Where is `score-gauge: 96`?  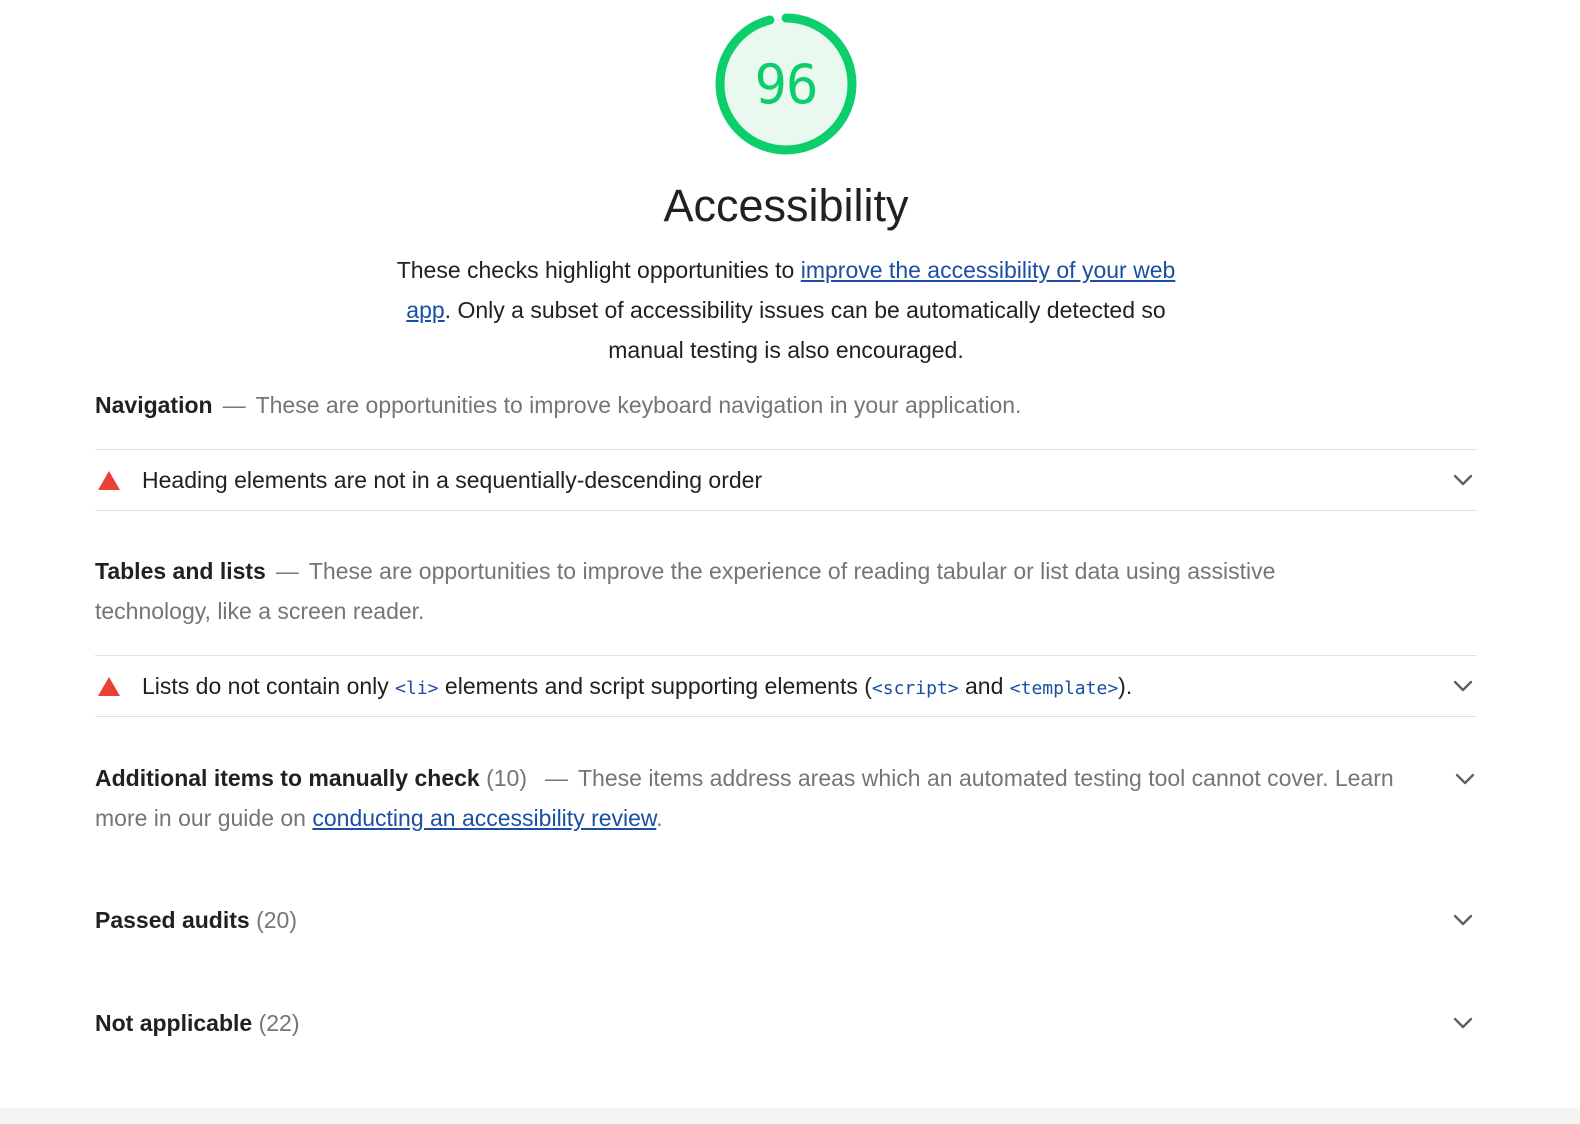
score-gauge: 96 is located at coordinates (786, 84).